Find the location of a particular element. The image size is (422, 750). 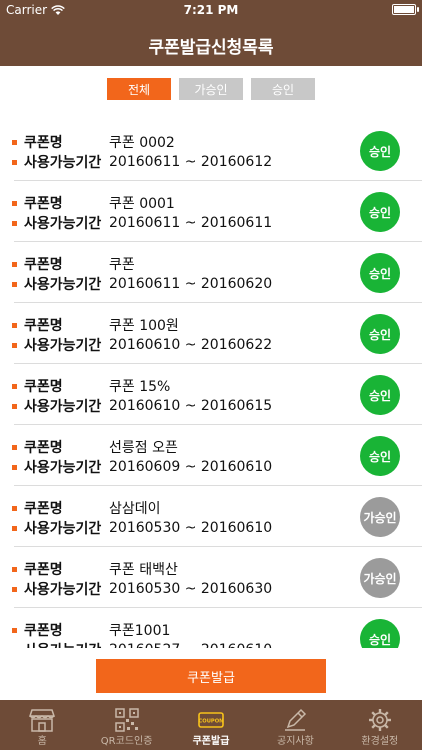

coupon-row: 쿠폰명 쿠폰 15% 사용가능기간 20160610 ~ 20160615 승인 is located at coordinates (211, 394).